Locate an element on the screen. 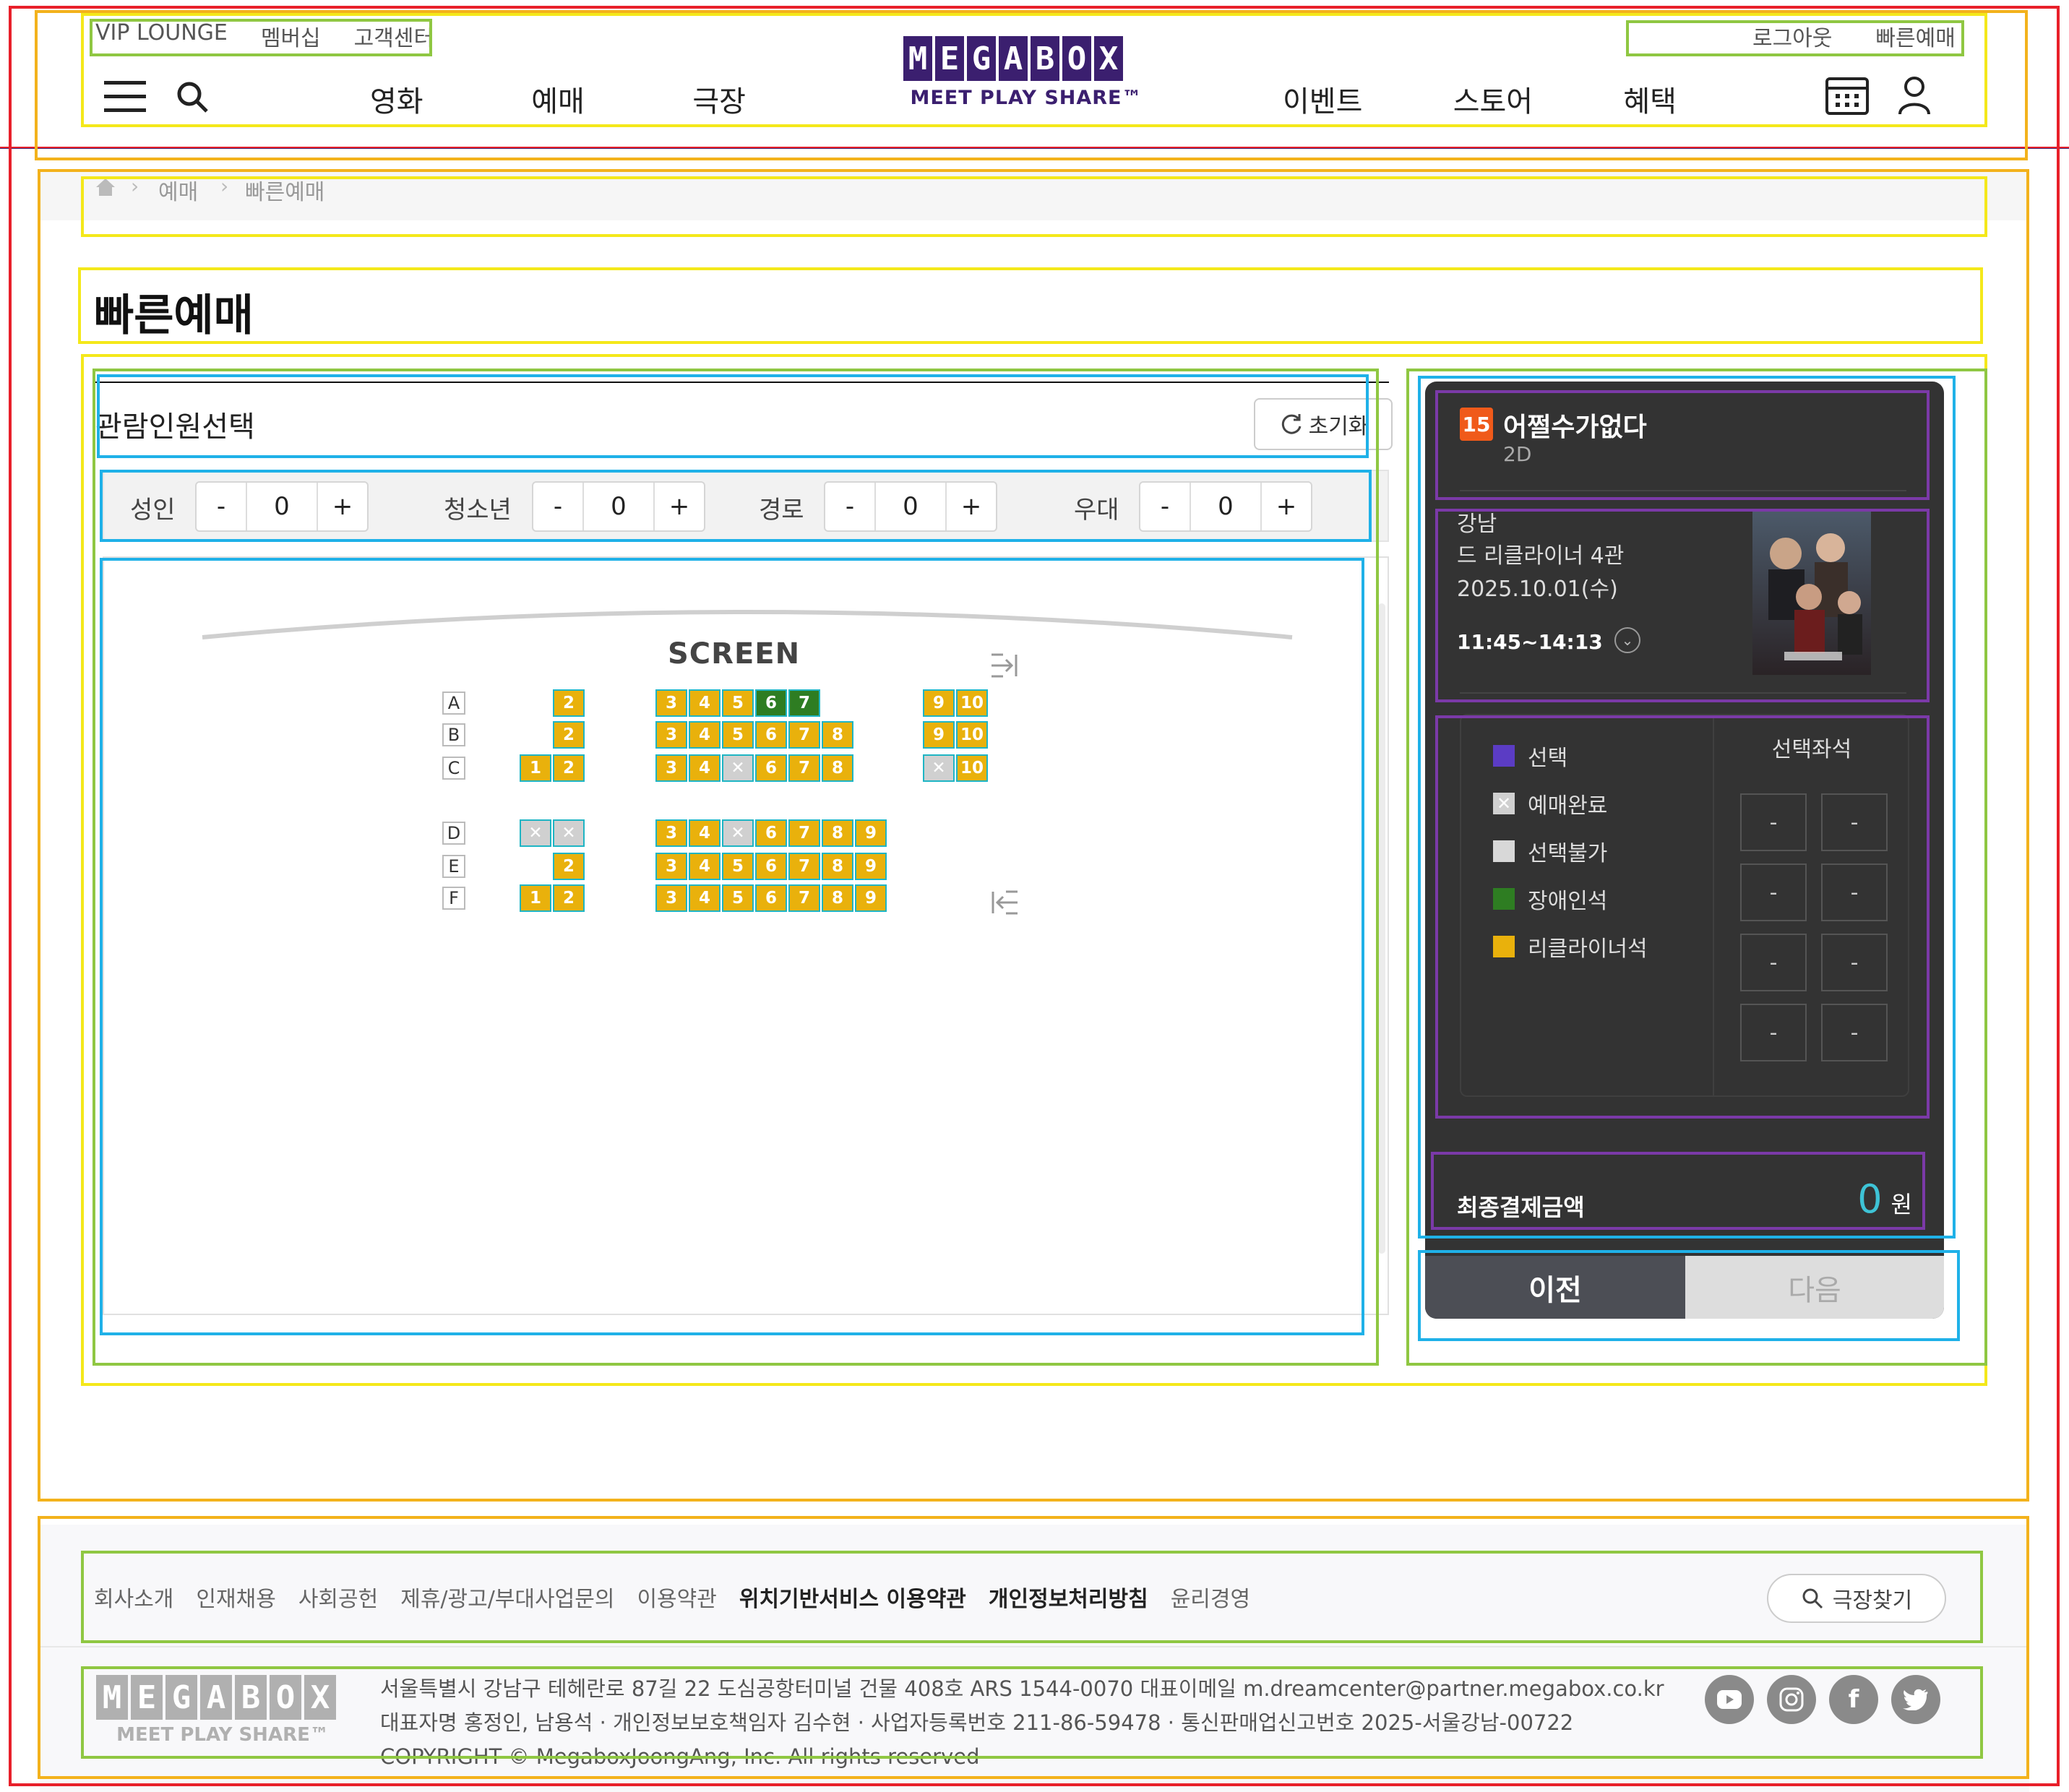 The height and width of the screenshot is (1792, 2069). seatmap-scrollbar is located at coordinates (1381, 928).